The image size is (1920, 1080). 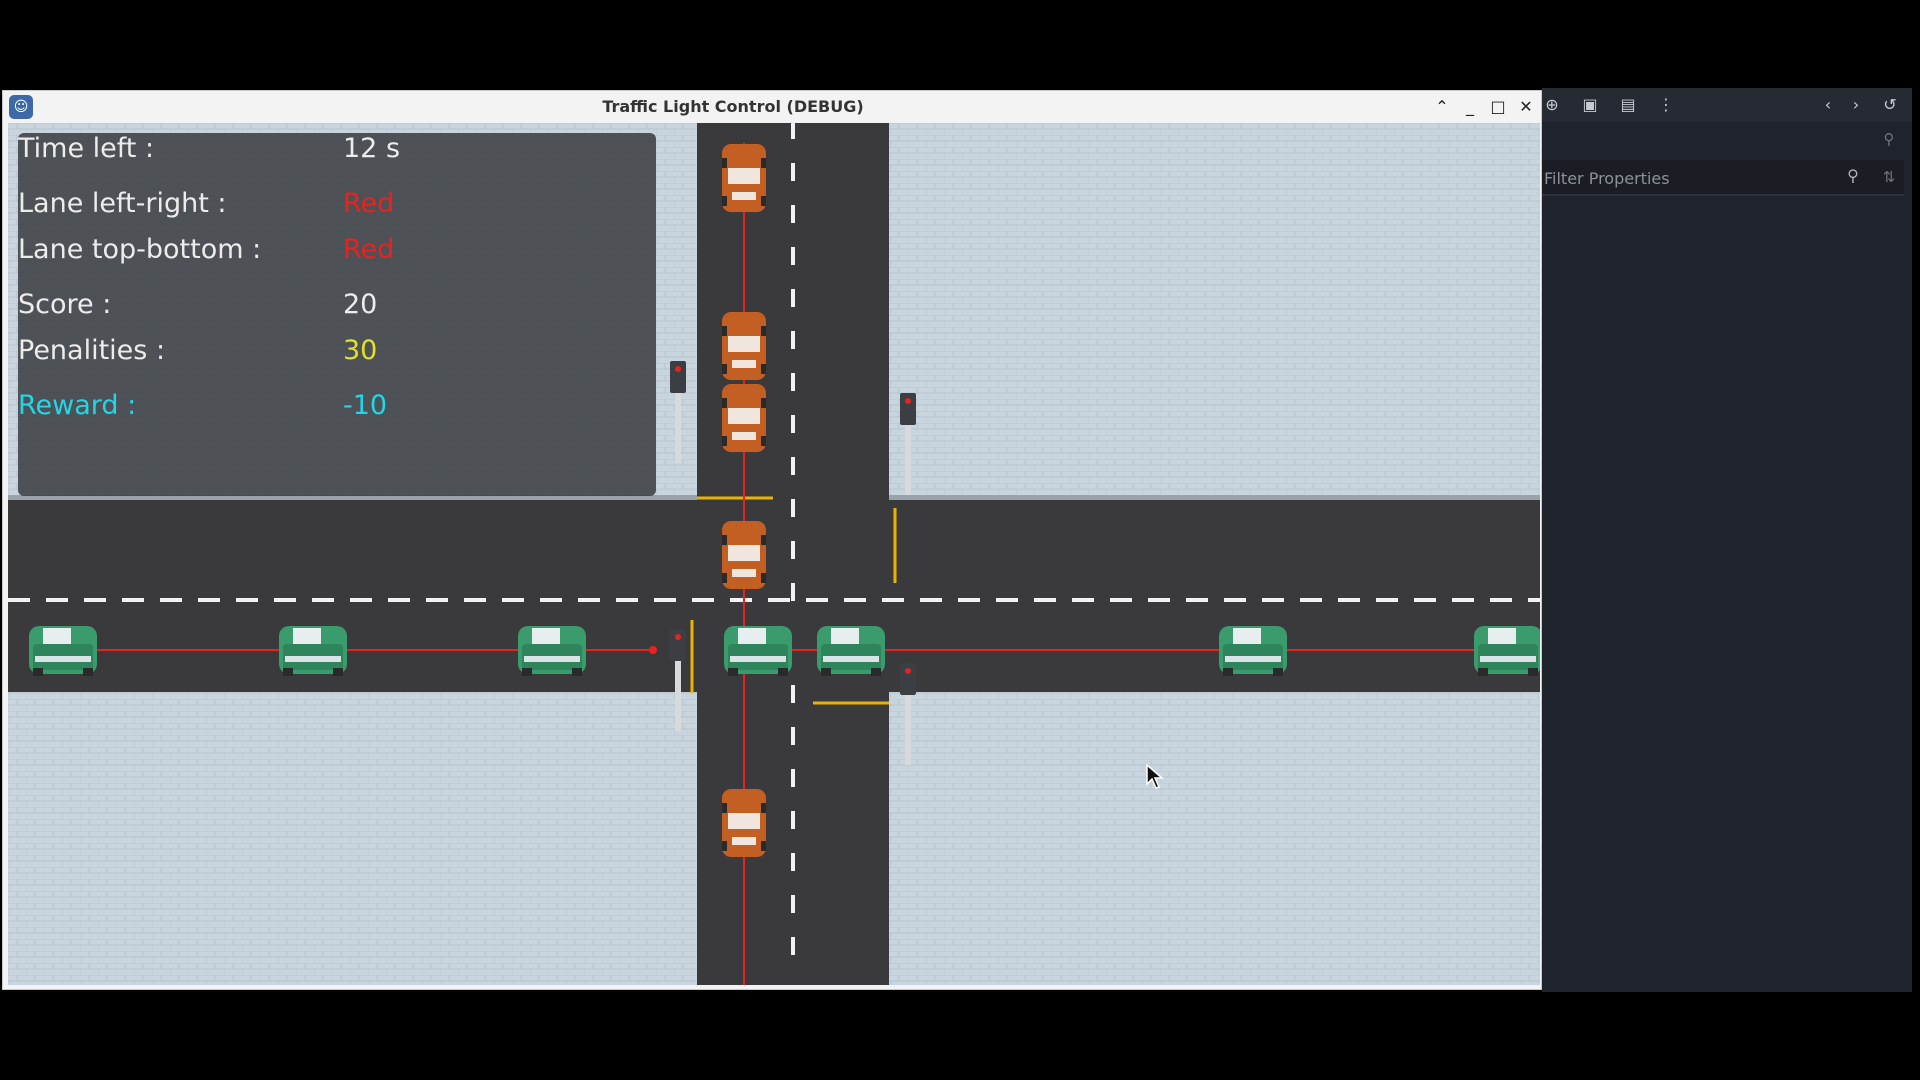 What do you see at coordinates (369, 249) in the screenshot?
I see `lane-top-bottom-value: Red` at bounding box center [369, 249].